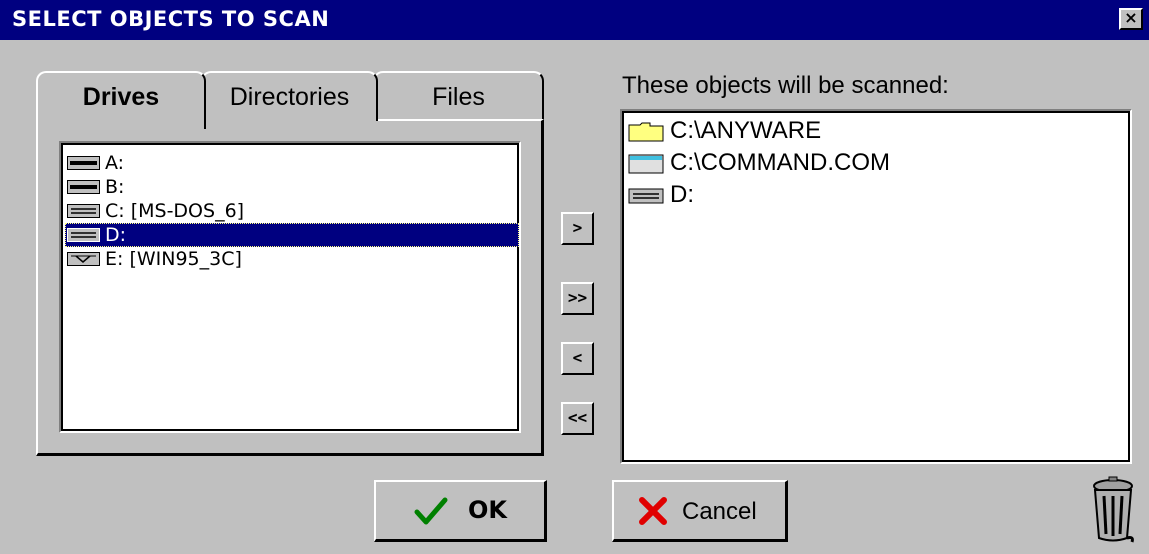  What do you see at coordinates (746, 130) in the screenshot?
I see `scan-item-label: C:\ANYWARE` at bounding box center [746, 130].